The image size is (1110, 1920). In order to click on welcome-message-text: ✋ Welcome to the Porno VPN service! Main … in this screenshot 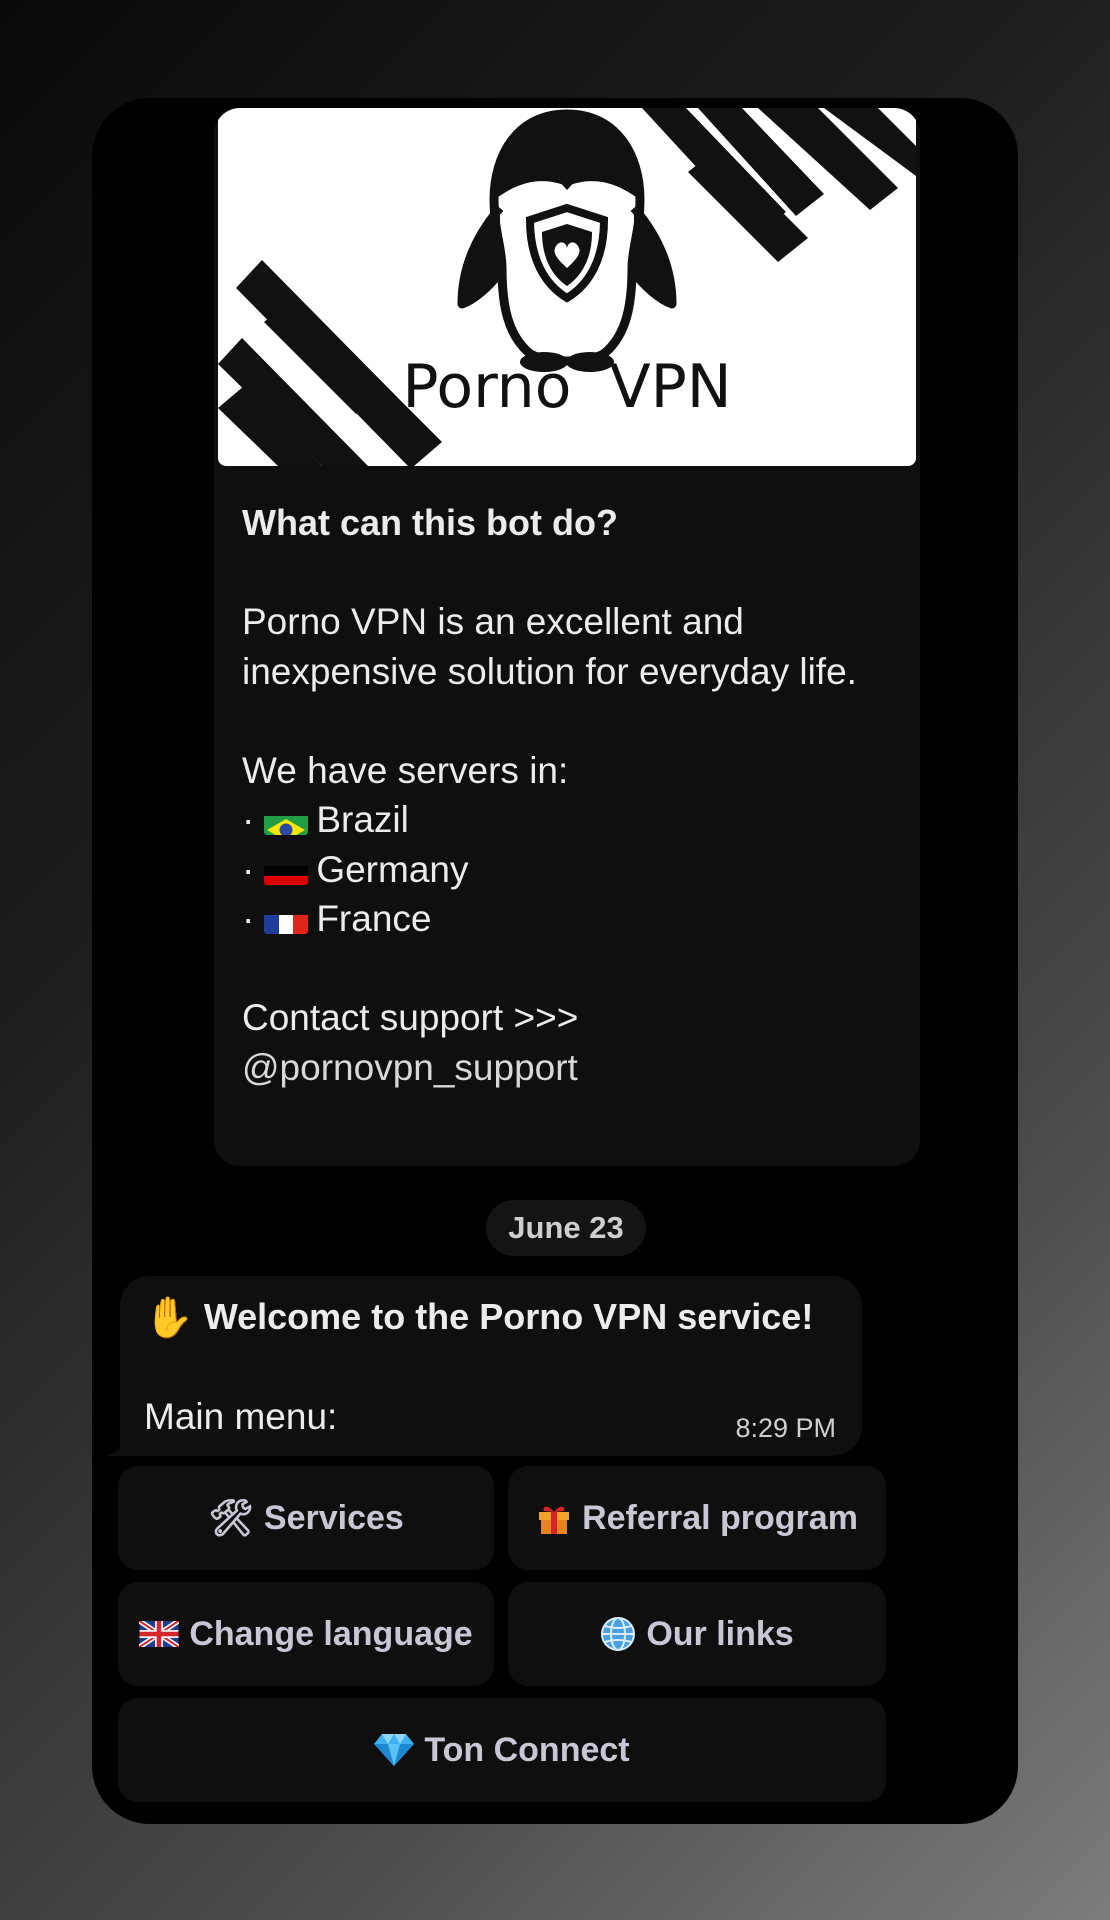, I will do `click(478, 1366)`.